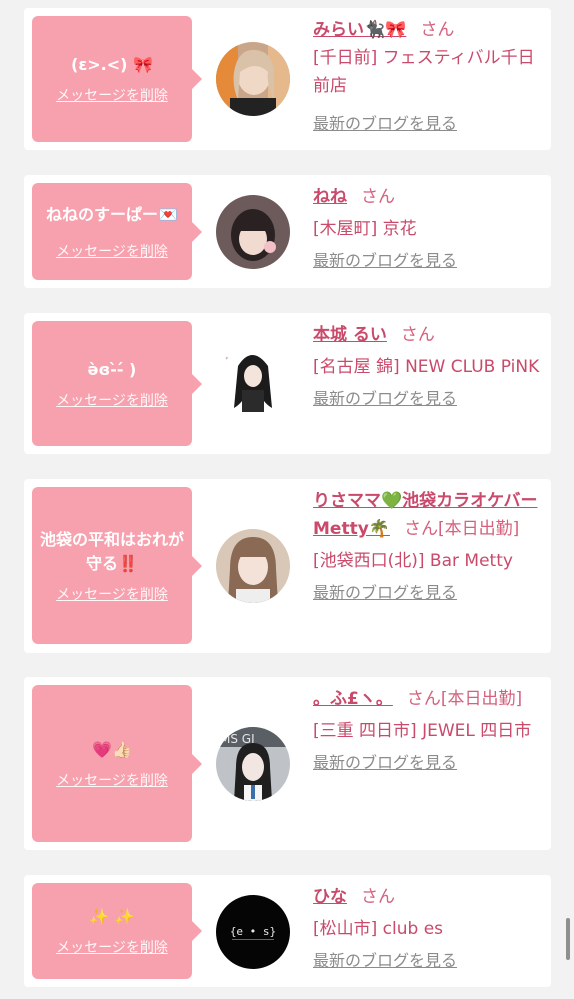 The width and height of the screenshot is (574, 999). Describe the element at coordinates (117, 383) in the screenshot. I see `message-bubble: ə̀ɞ-̀-́ ) メッセージを削除` at that location.